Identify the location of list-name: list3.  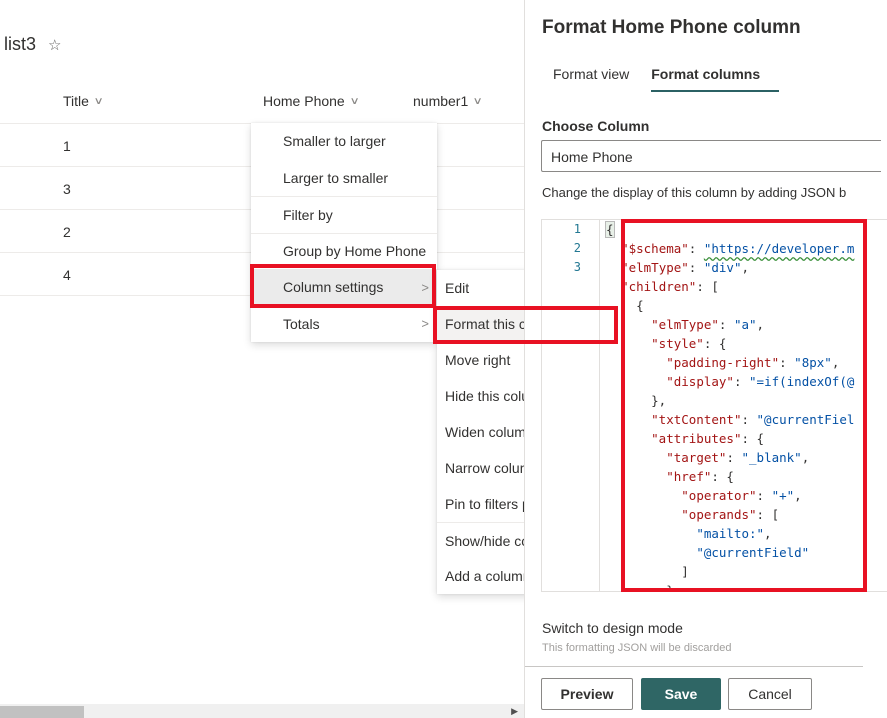
(20, 44).